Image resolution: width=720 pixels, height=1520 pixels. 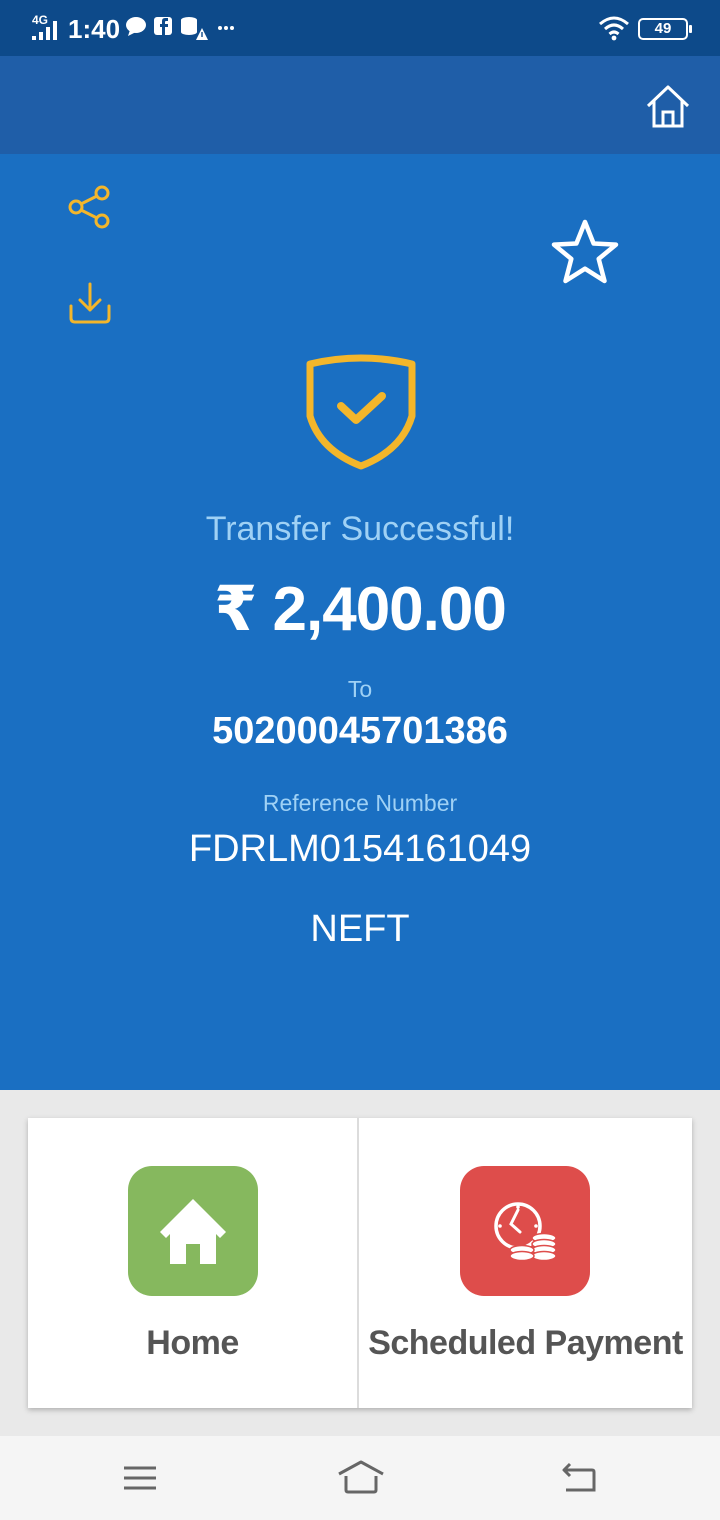 I want to click on clock-coins-icon, so click(x=525, y=1232).